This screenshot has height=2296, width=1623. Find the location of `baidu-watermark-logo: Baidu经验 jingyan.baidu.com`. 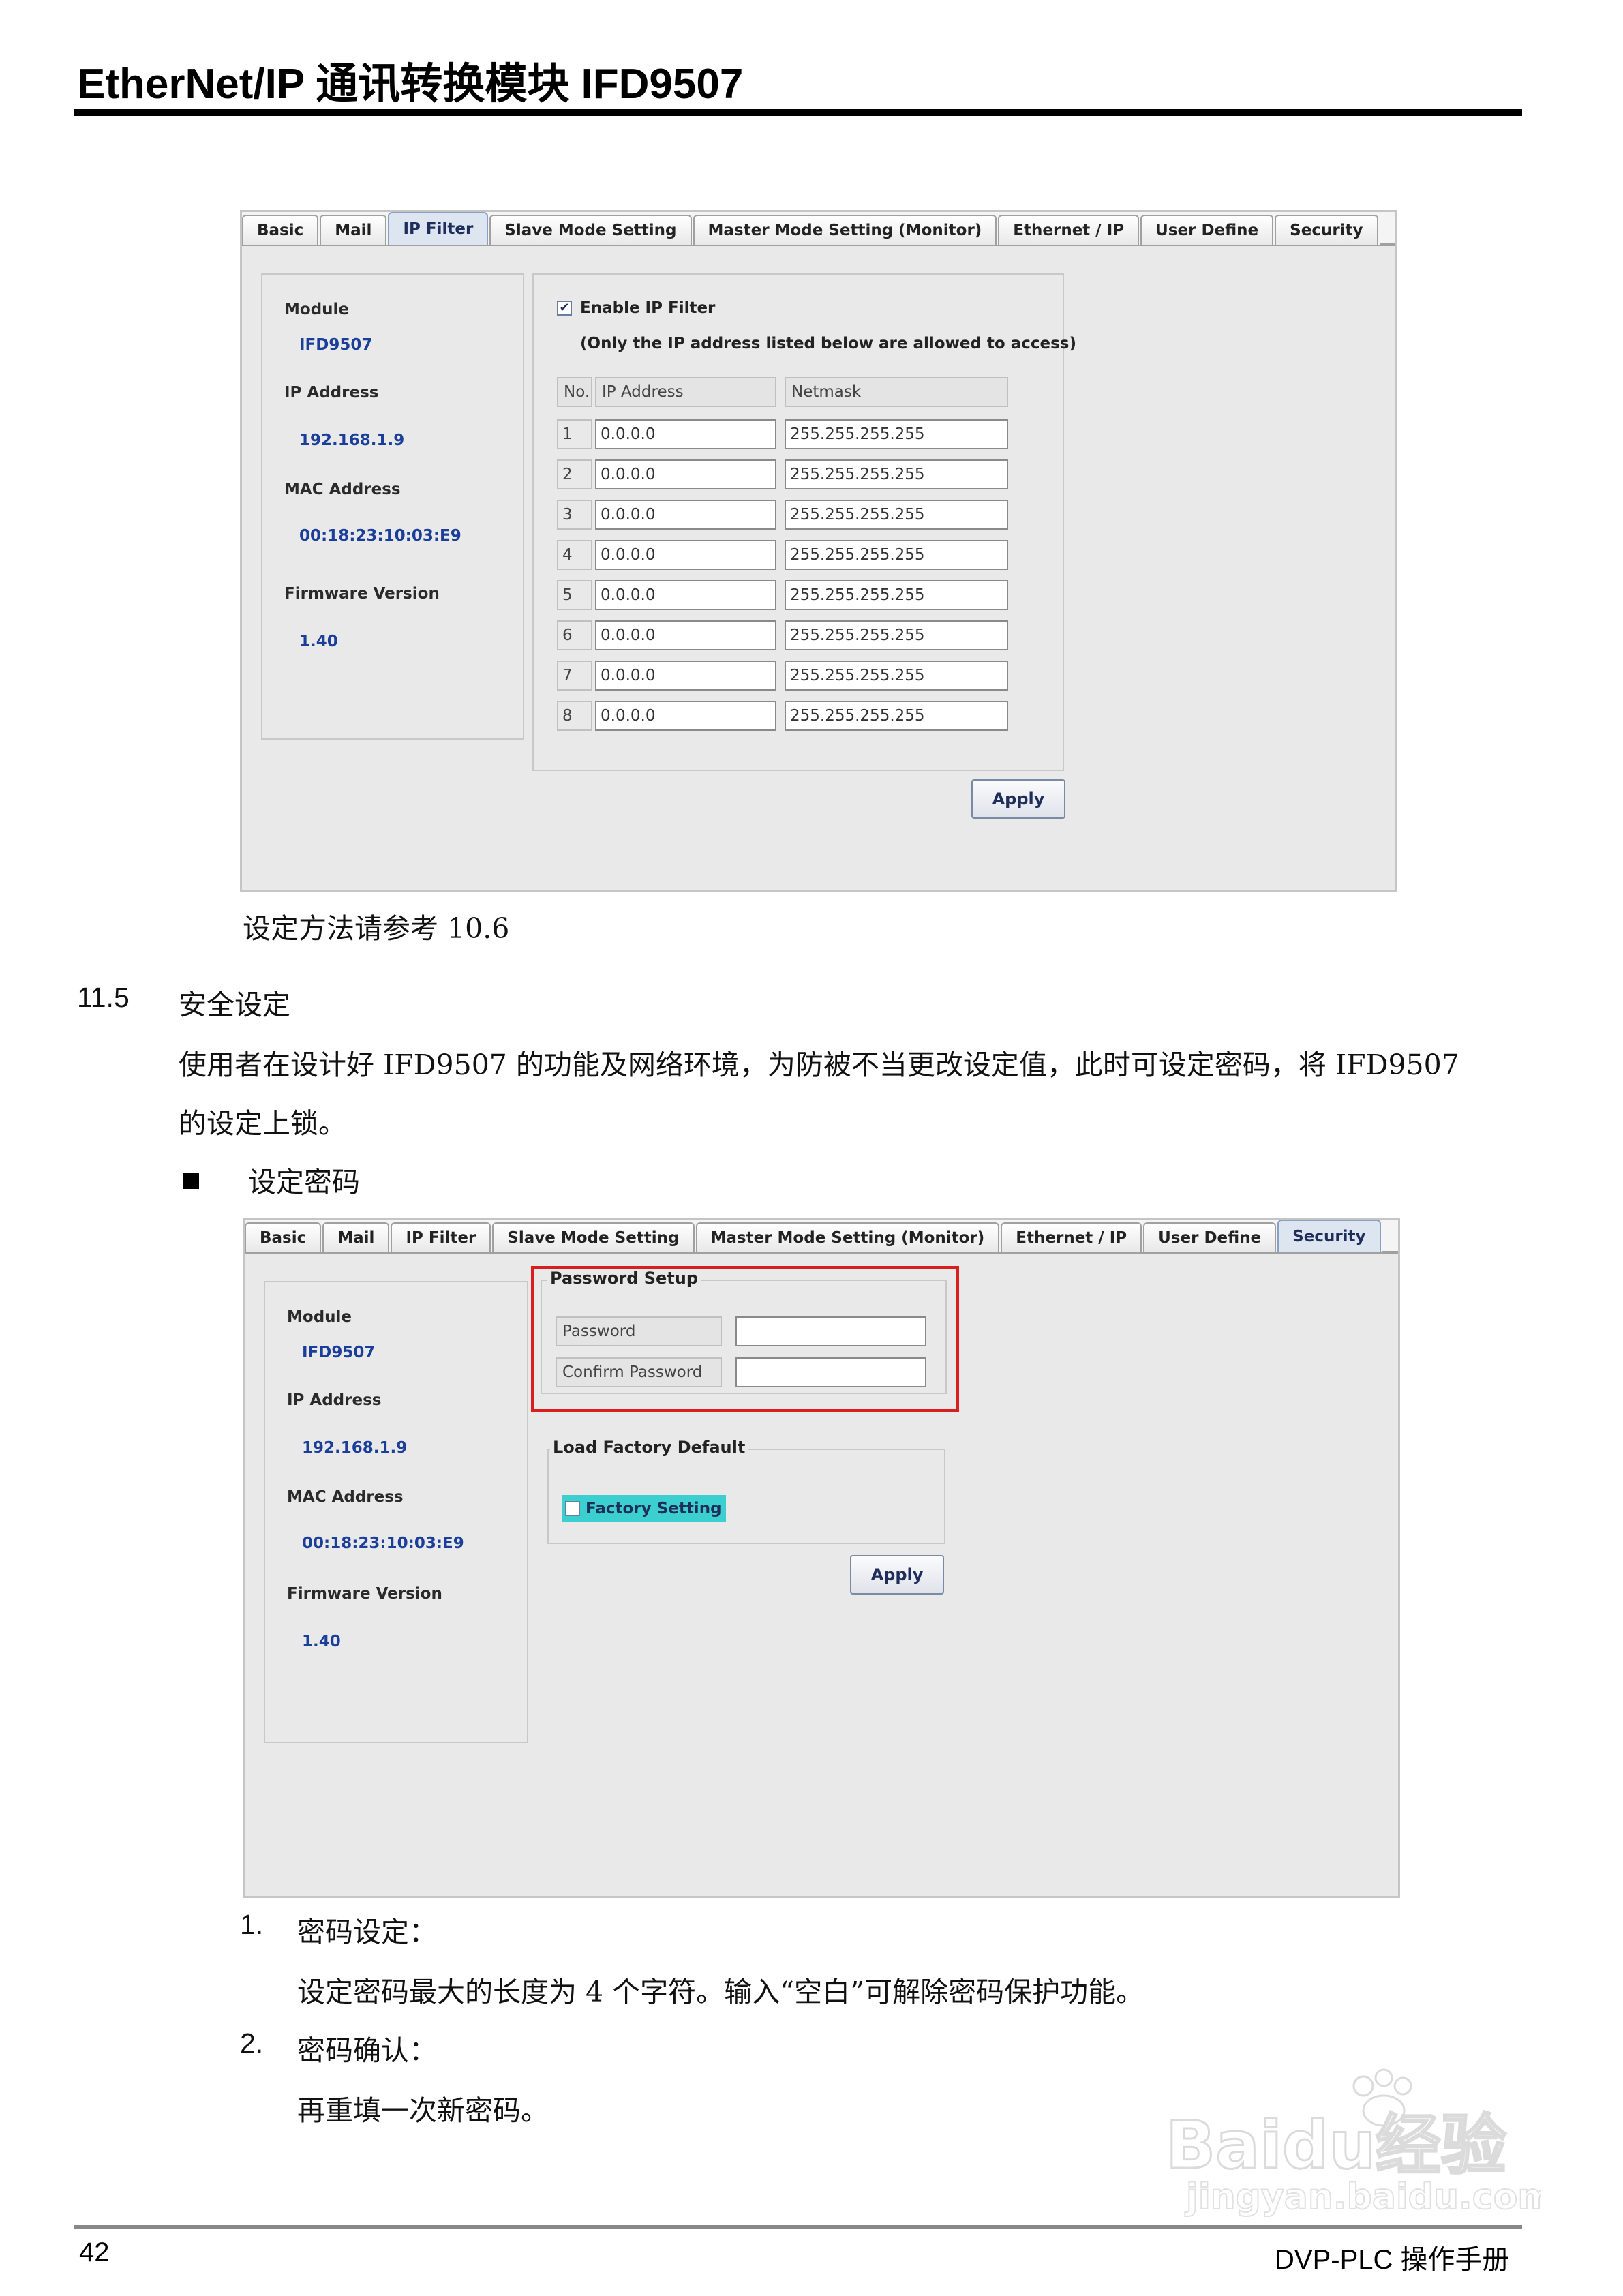

baidu-watermark-logo: Baidu经验 jingyan.baidu.com is located at coordinates (1353, 2143).